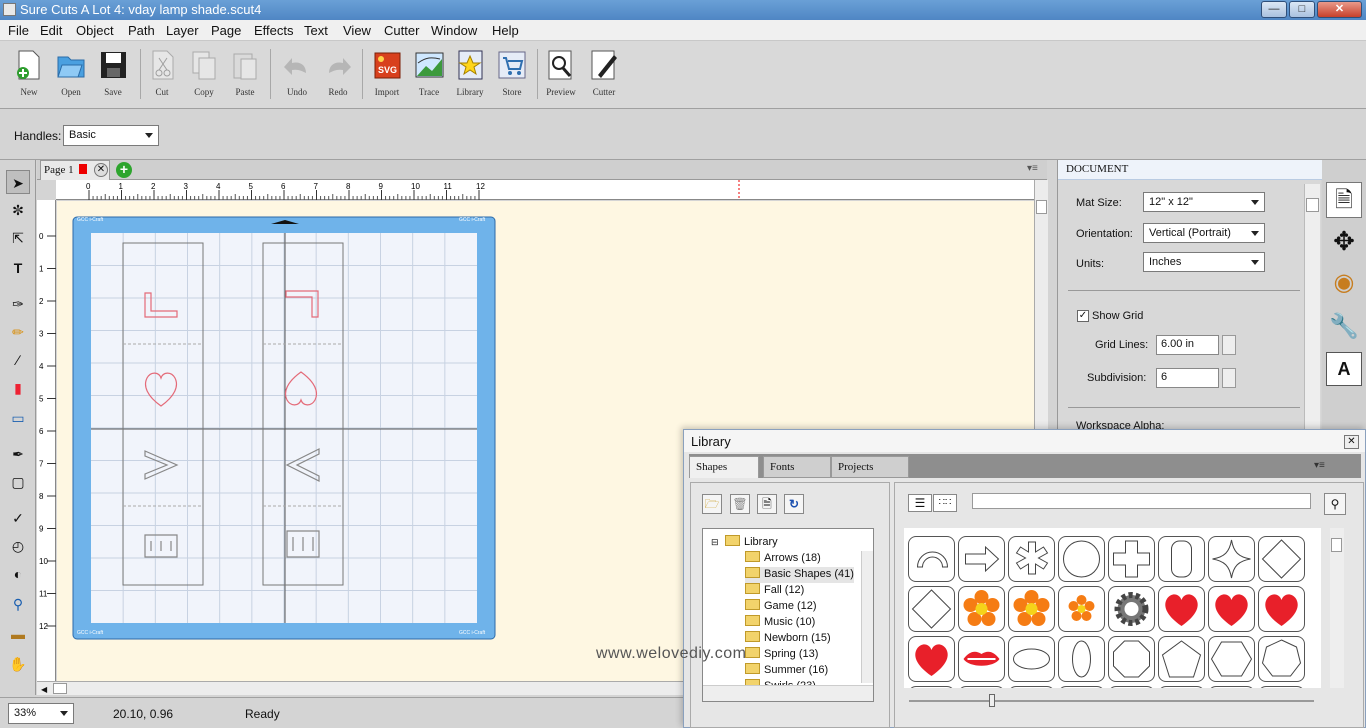  I want to click on tree-node-arrows: Arrows (18), so click(783, 559).